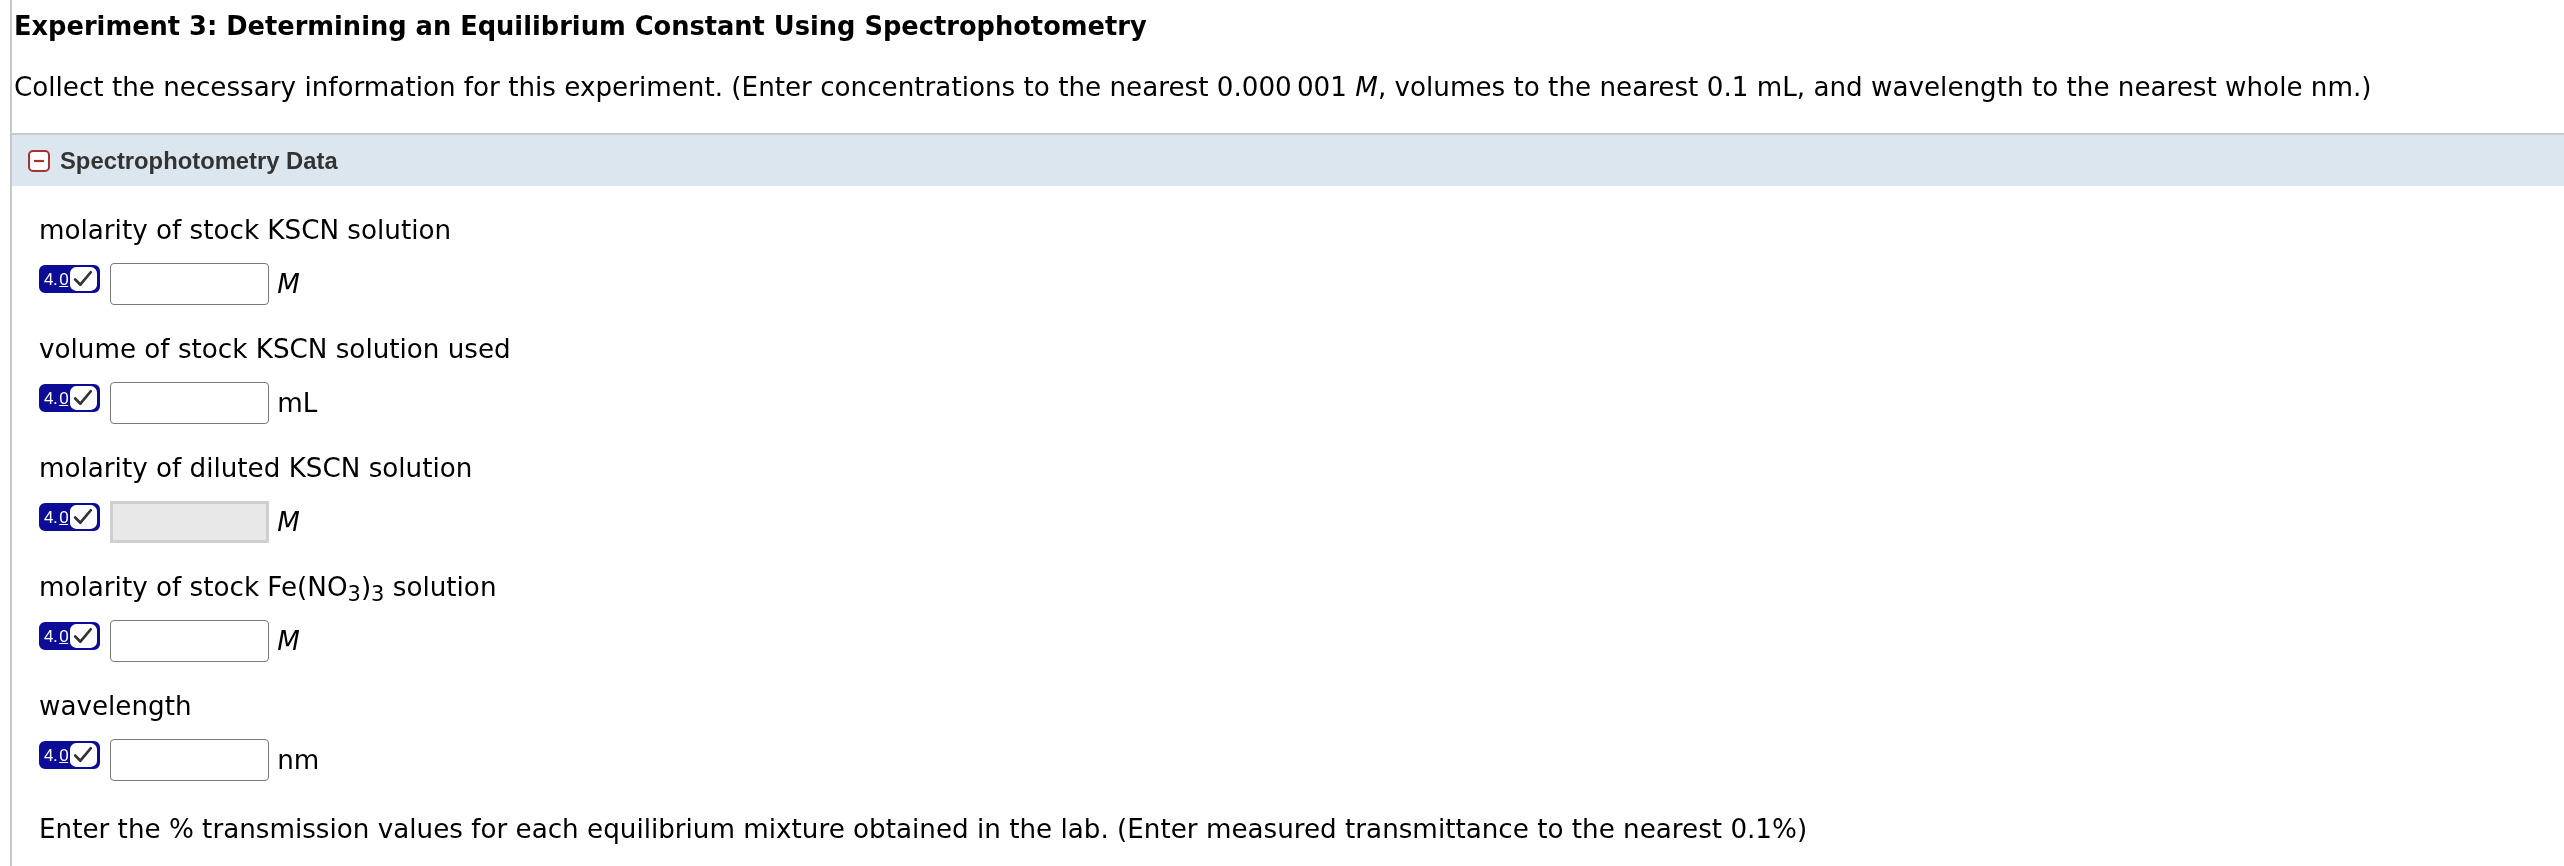 This screenshot has height=866, width=2564. I want to click on unit-label: nm, so click(298, 760).